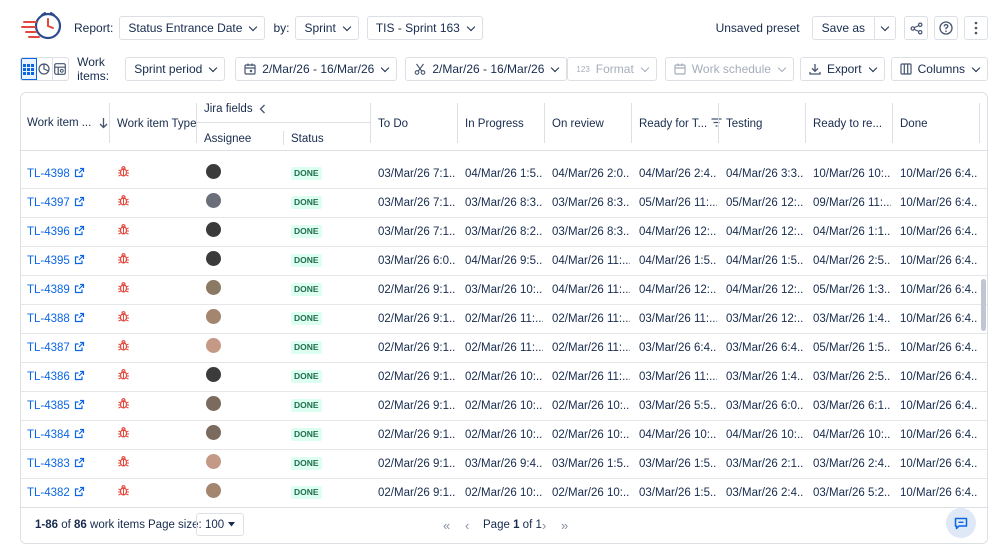 This screenshot has height=544, width=998. Describe the element at coordinates (486, 69) in the screenshot. I see `date-range-select-2: 2/Mar/26 - 16/Mar/26` at that location.